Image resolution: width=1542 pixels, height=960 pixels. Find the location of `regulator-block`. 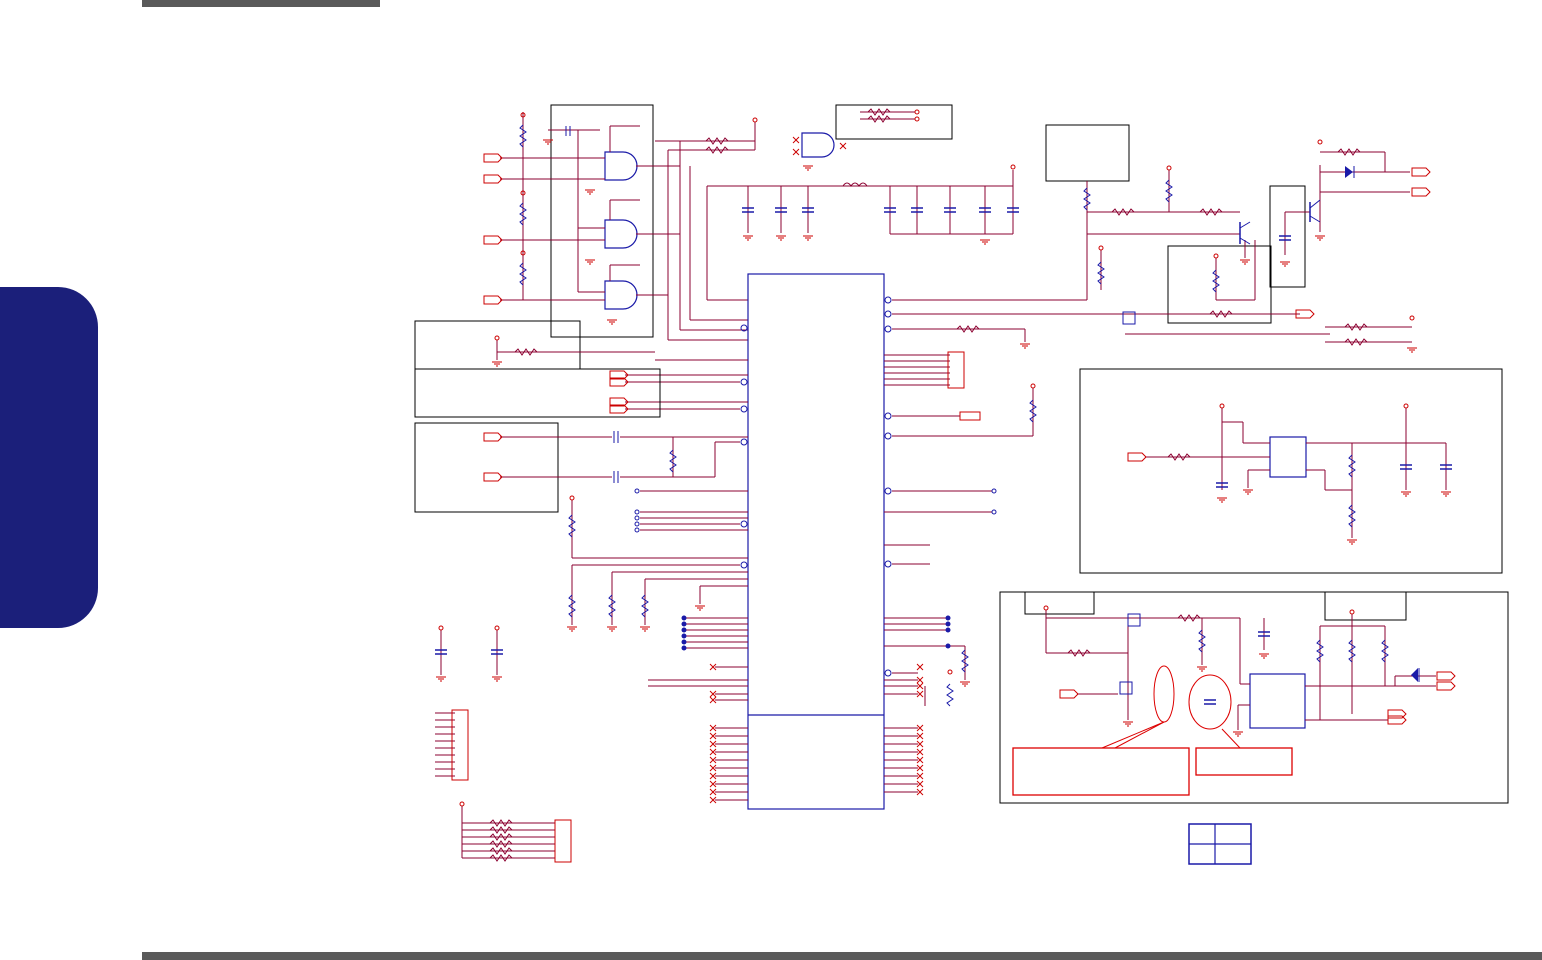

regulator-block is located at coordinates (1291, 471).